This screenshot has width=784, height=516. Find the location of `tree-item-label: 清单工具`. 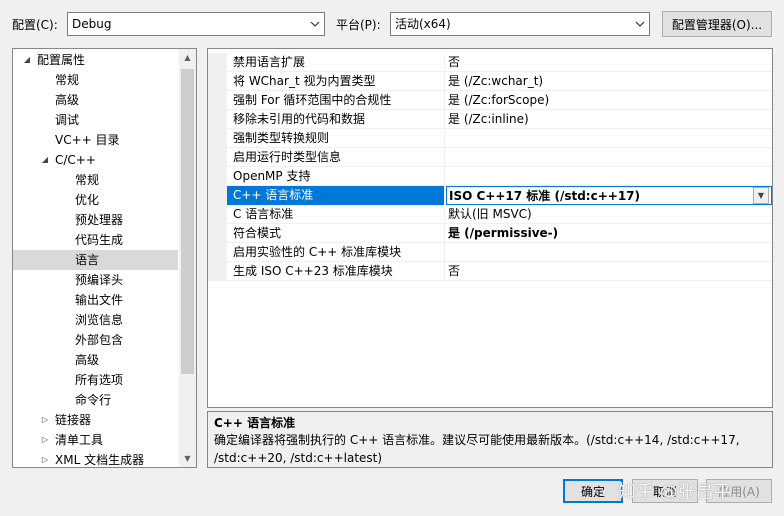

tree-item-label: 清单工具 is located at coordinates (79, 440).